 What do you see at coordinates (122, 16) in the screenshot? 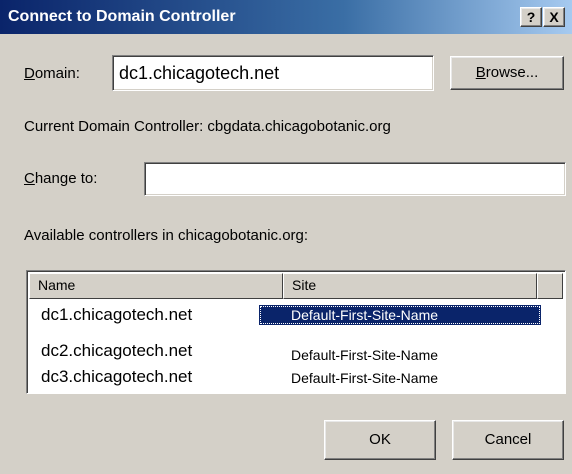
I see `window-title: Connect to Domain Controller` at bounding box center [122, 16].